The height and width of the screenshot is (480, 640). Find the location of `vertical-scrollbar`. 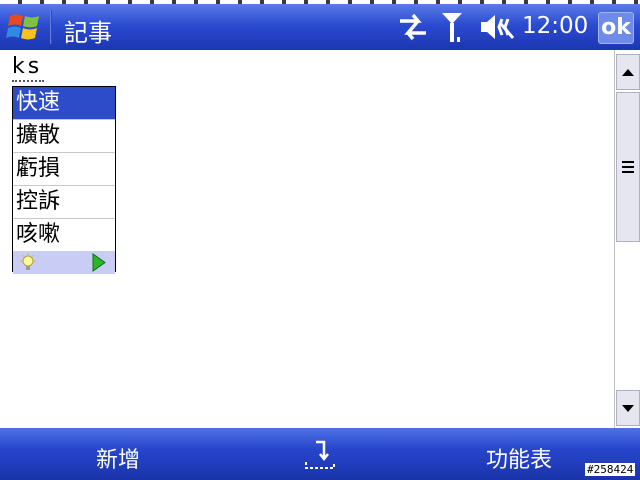

vertical-scrollbar is located at coordinates (627, 239).